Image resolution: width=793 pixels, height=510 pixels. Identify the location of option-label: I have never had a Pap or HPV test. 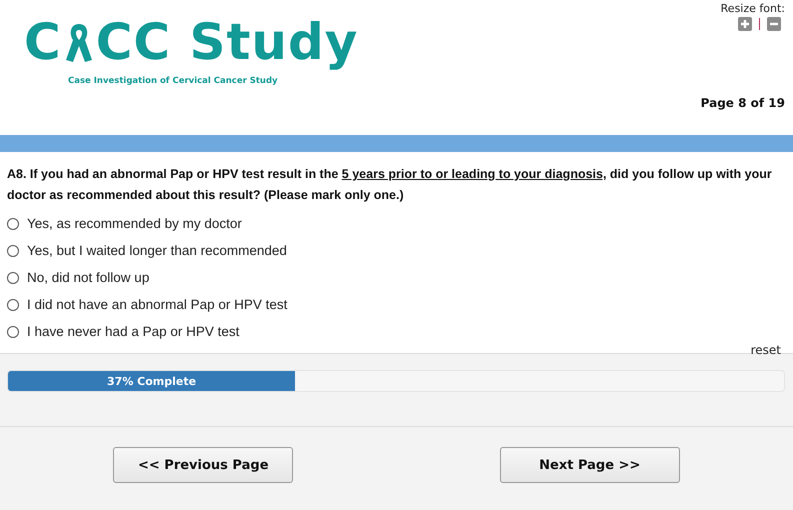
(133, 331).